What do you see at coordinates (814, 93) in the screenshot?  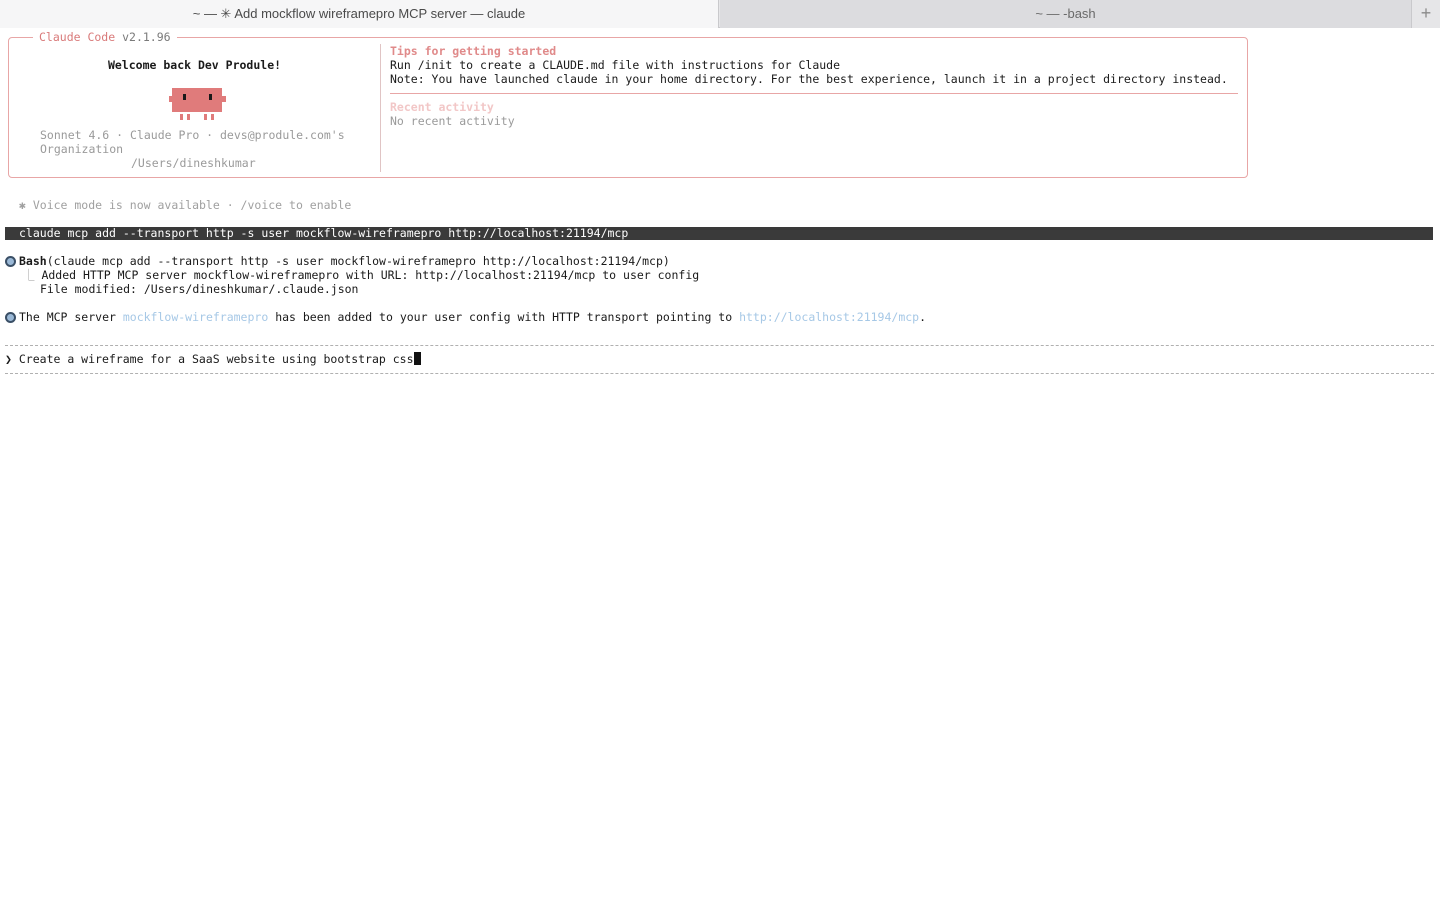 I see `tips-divider` at bounding box center [814, 93].